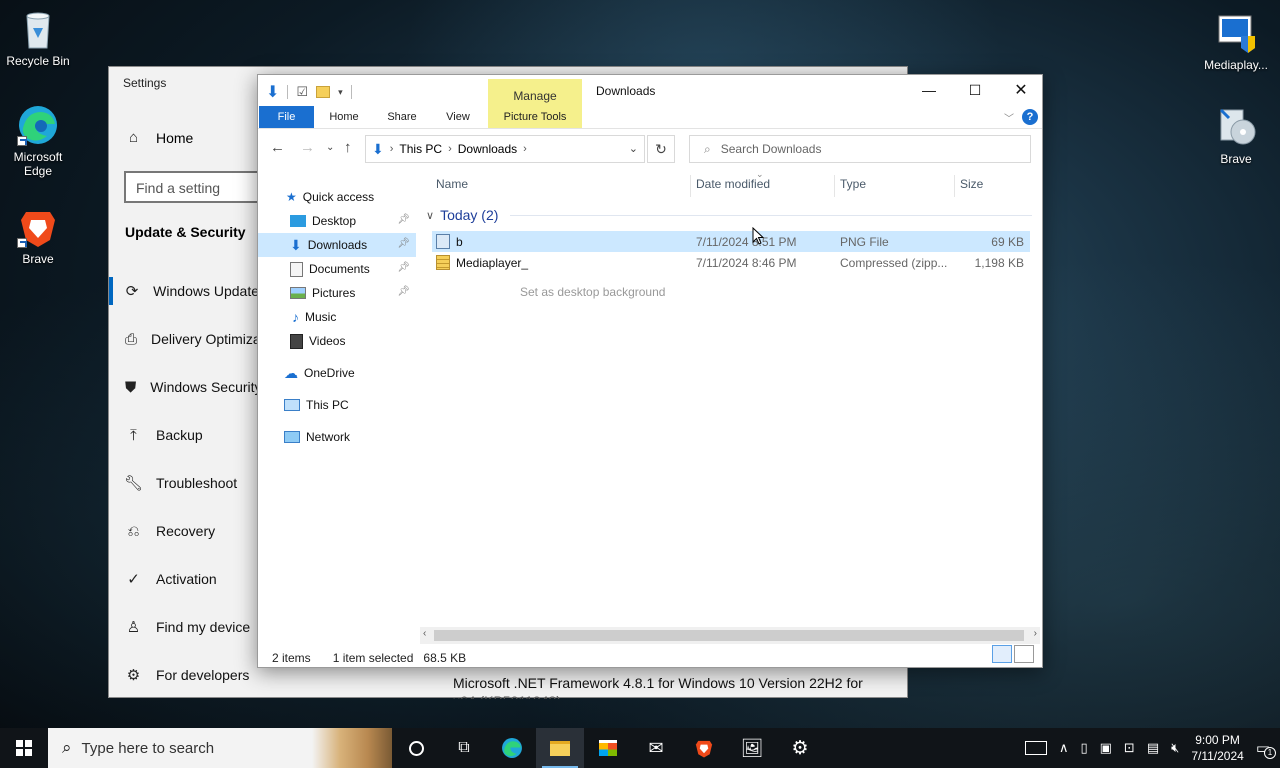 Image resolution: width=1280 pixels, height=768 pixels. What do you see at coordinates (337, 341) in the screenshot?
I see `nav-videos: Videos` at bounding box center [337, 341].